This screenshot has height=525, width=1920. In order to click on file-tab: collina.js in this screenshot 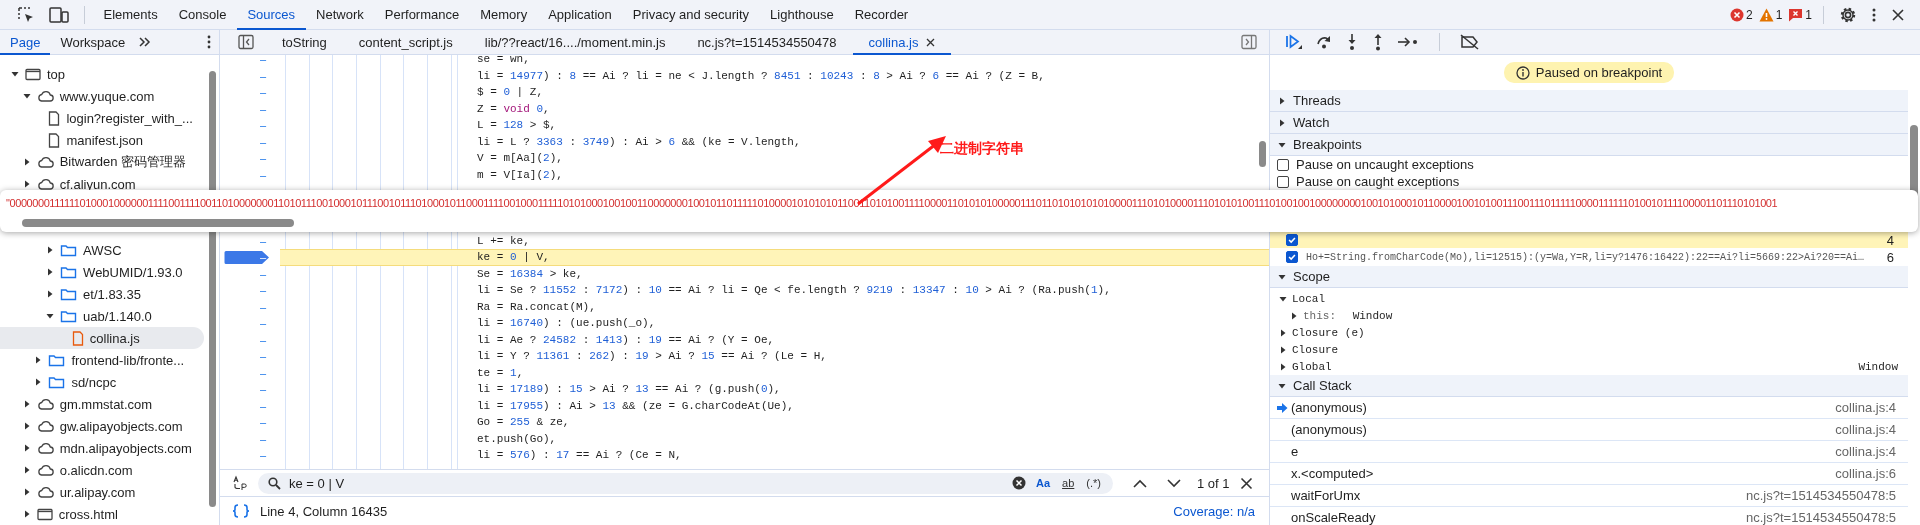, I will do `click(902, 42)`.